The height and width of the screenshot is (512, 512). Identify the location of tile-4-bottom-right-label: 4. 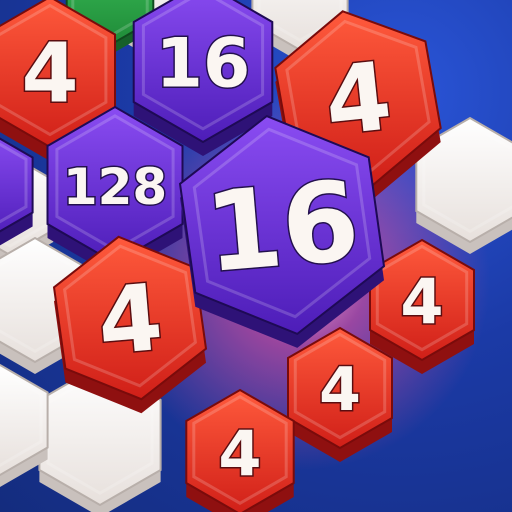
(340, 390).